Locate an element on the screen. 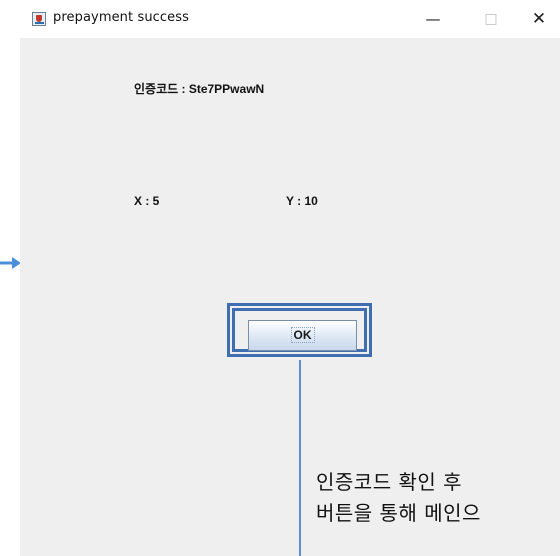  ok-button-label: OK is located at coordinates (302, 335).